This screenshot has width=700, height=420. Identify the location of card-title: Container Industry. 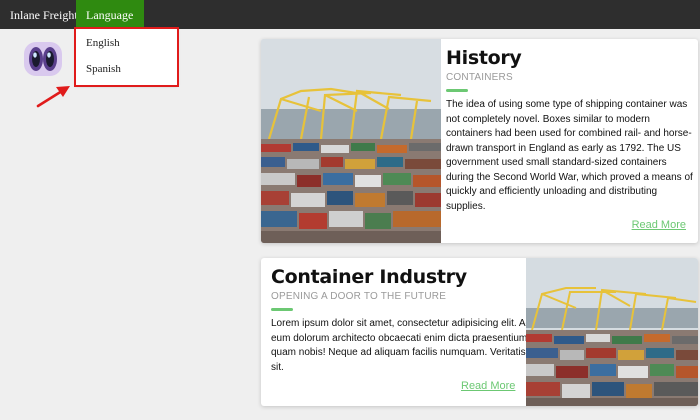
(369, 277).